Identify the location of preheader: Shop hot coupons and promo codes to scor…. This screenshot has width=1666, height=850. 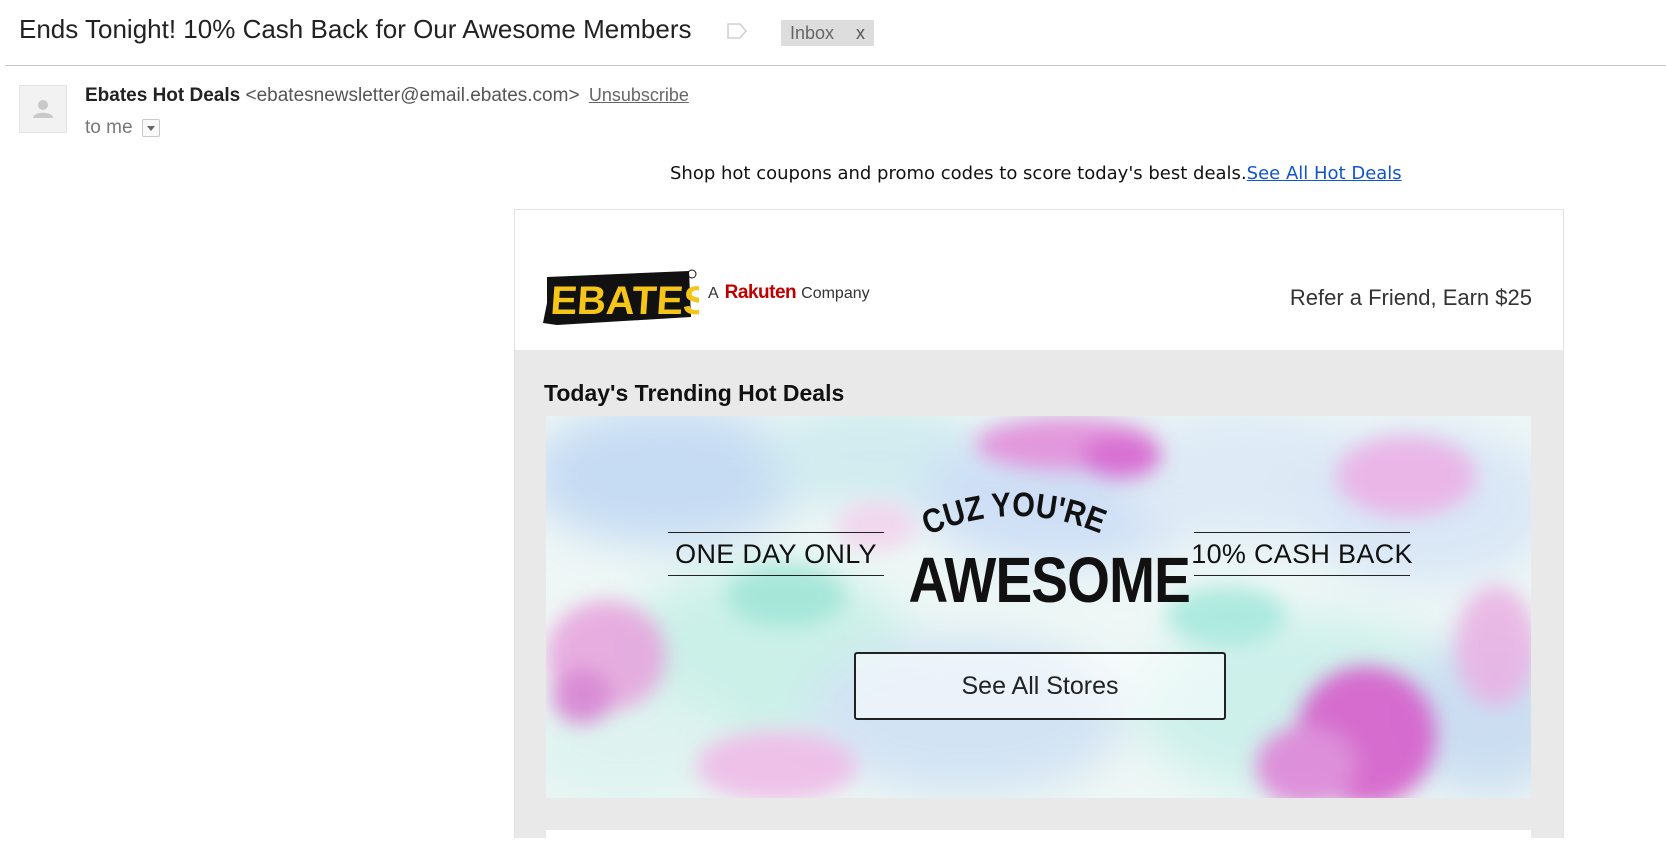
(1036, 173).